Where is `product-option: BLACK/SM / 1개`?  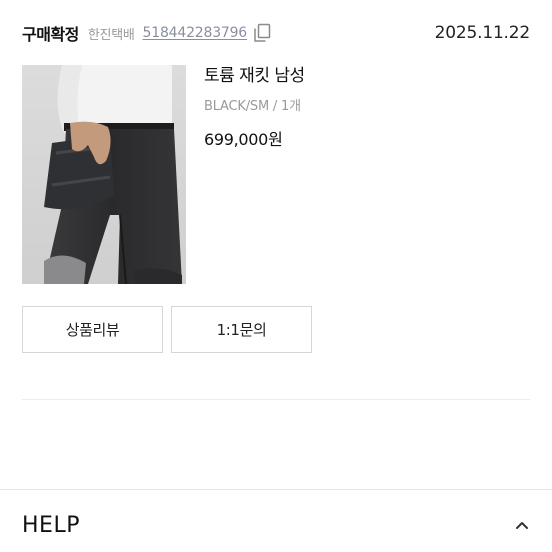
product-option: BLACK/SM / 1개 is located at coordinates (252, 106).